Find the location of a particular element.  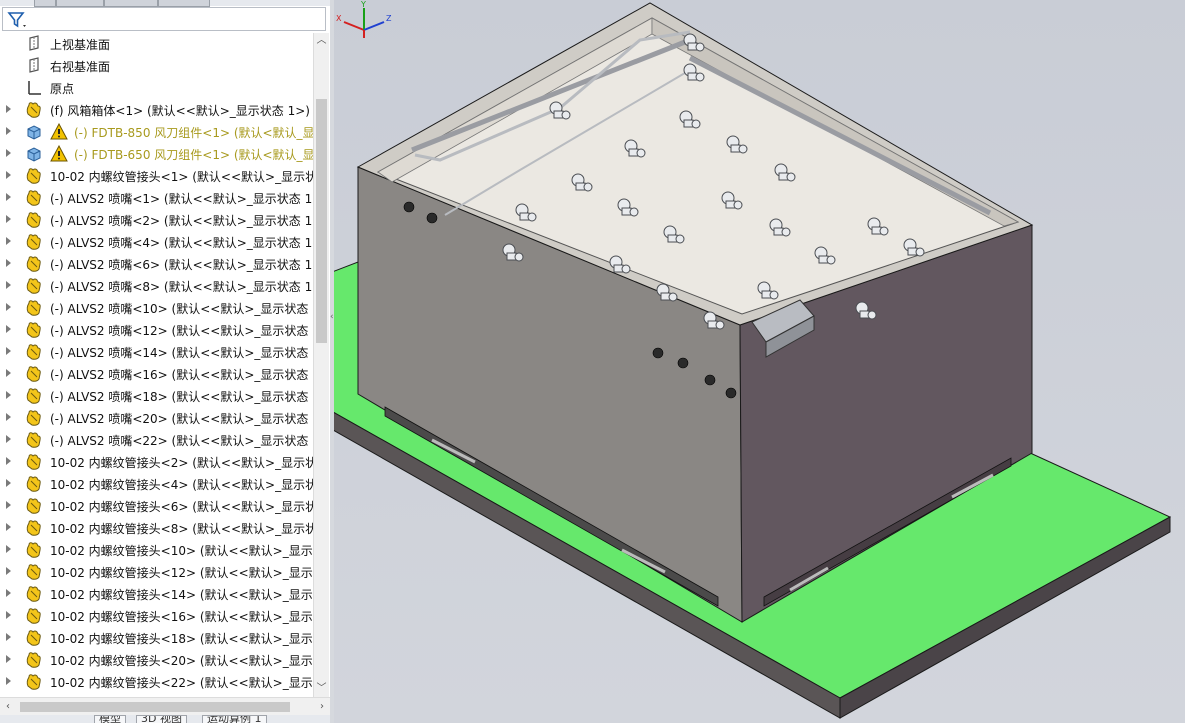

tab-model: 模型 is located at coordinates (110, 719).